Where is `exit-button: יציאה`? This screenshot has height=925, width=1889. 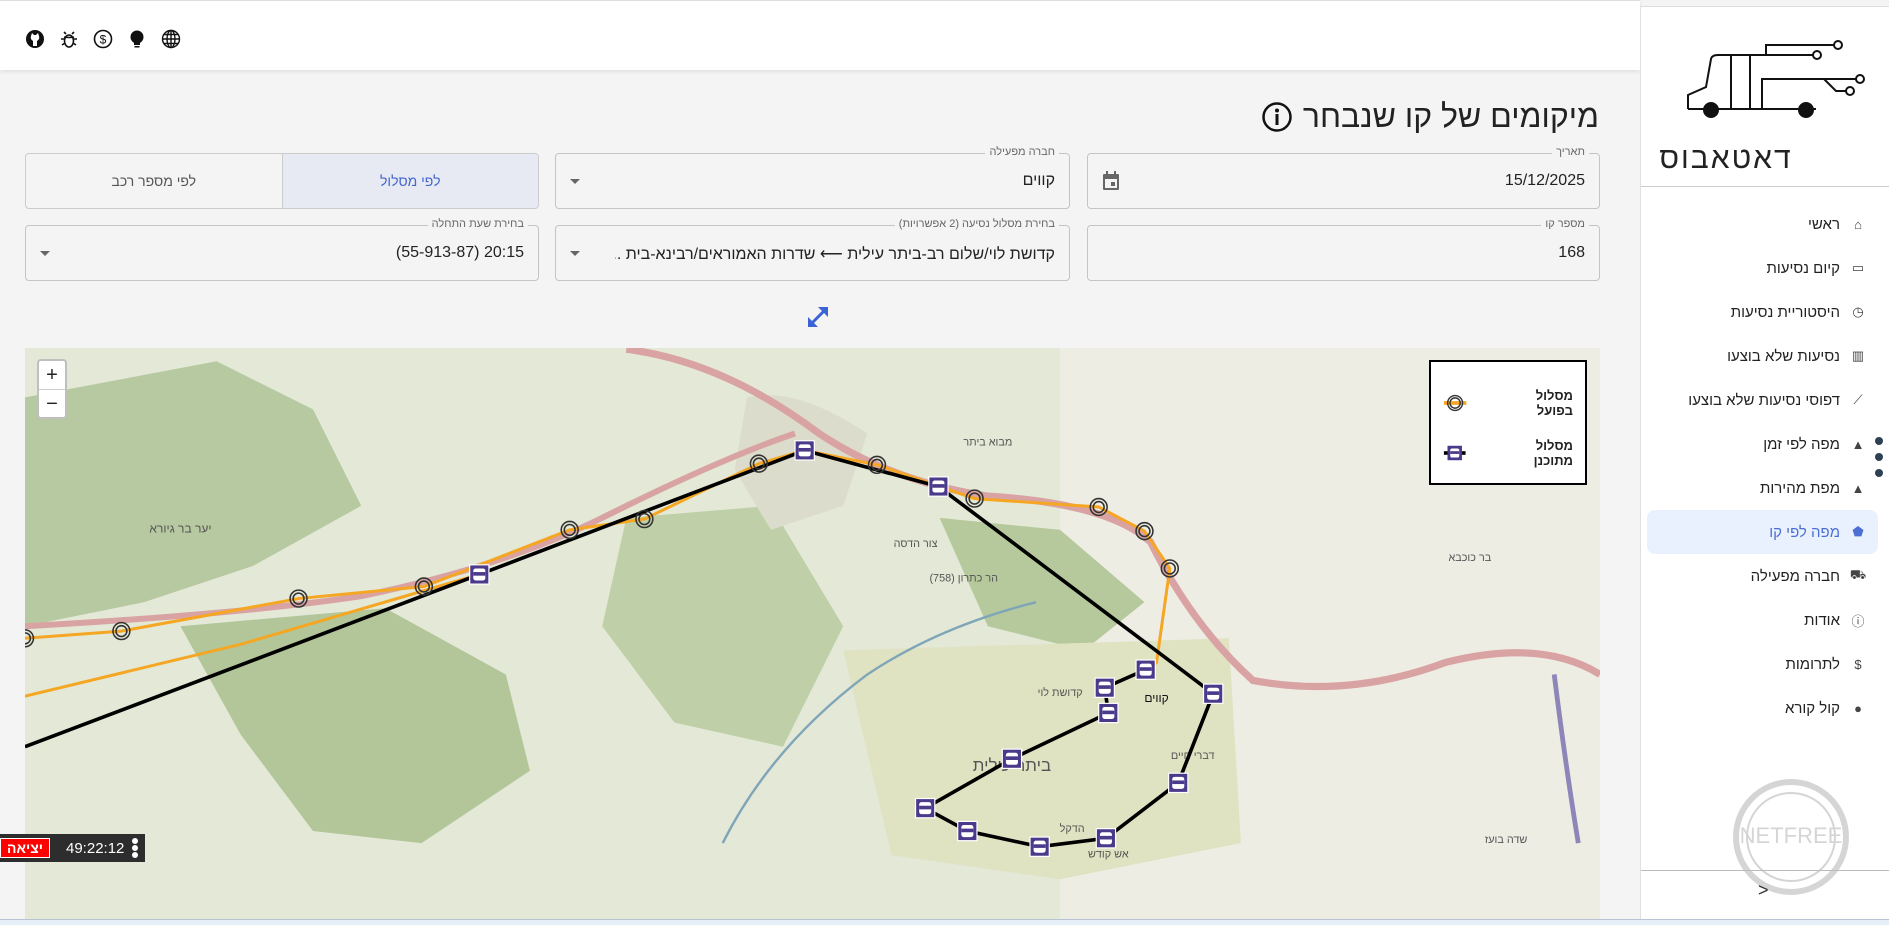
exit-button: יציאה is located at coordinates (25, 848).